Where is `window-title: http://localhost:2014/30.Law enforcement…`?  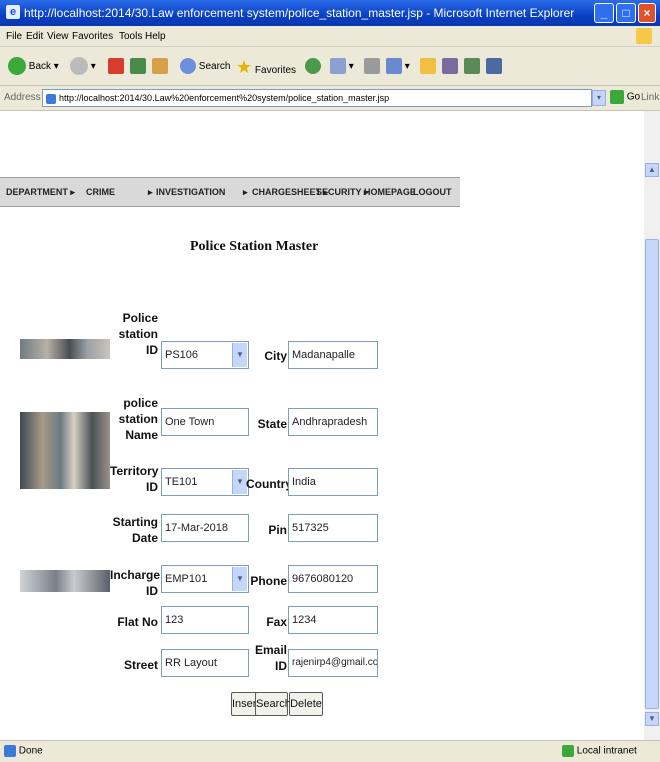
window-title: http://localhost:2014/30.Law enforcement… is located at coordinates (299, 13).